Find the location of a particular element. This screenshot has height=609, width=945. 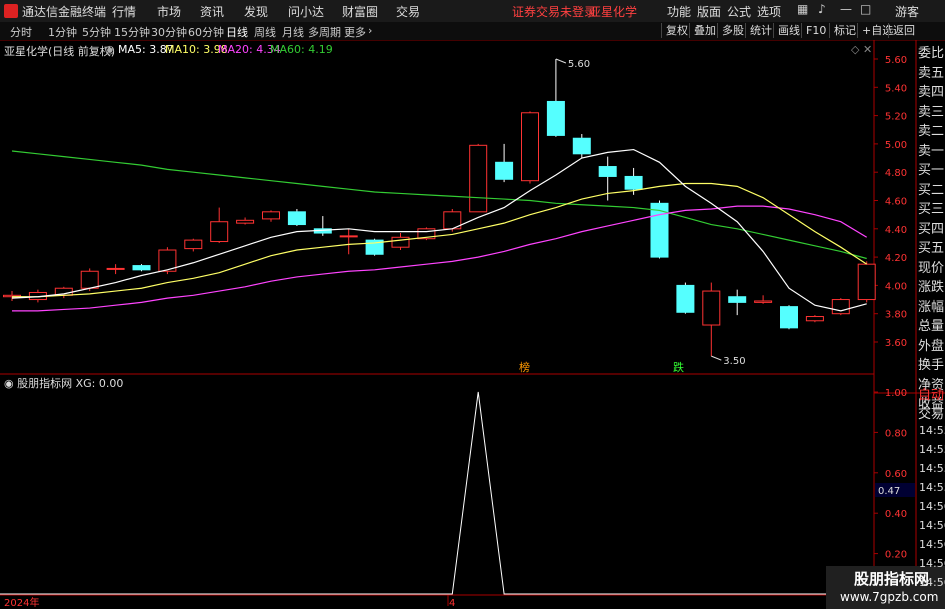

menu-function: 功能 is located at coordinates (679, 11).